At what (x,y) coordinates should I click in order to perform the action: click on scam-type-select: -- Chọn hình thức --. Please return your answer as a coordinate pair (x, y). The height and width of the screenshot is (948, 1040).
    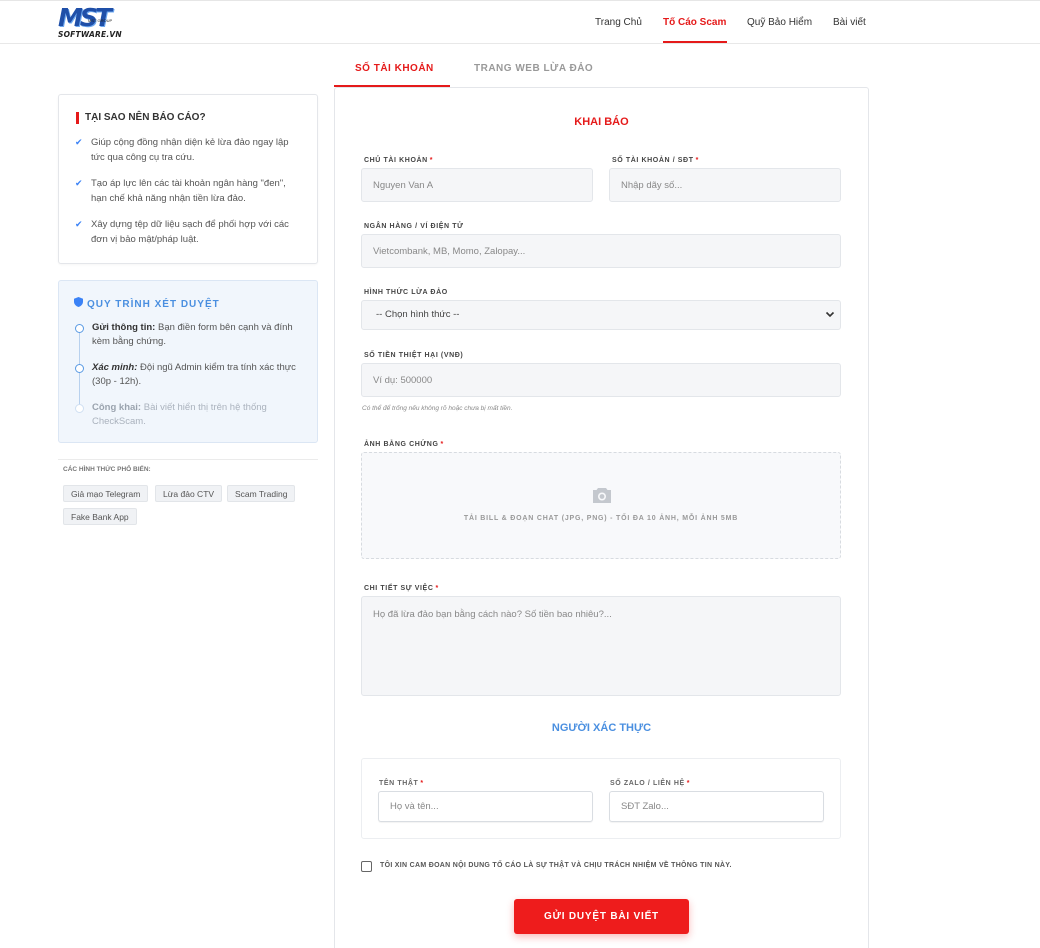
    Looking at the image, I should click on (601, 315).